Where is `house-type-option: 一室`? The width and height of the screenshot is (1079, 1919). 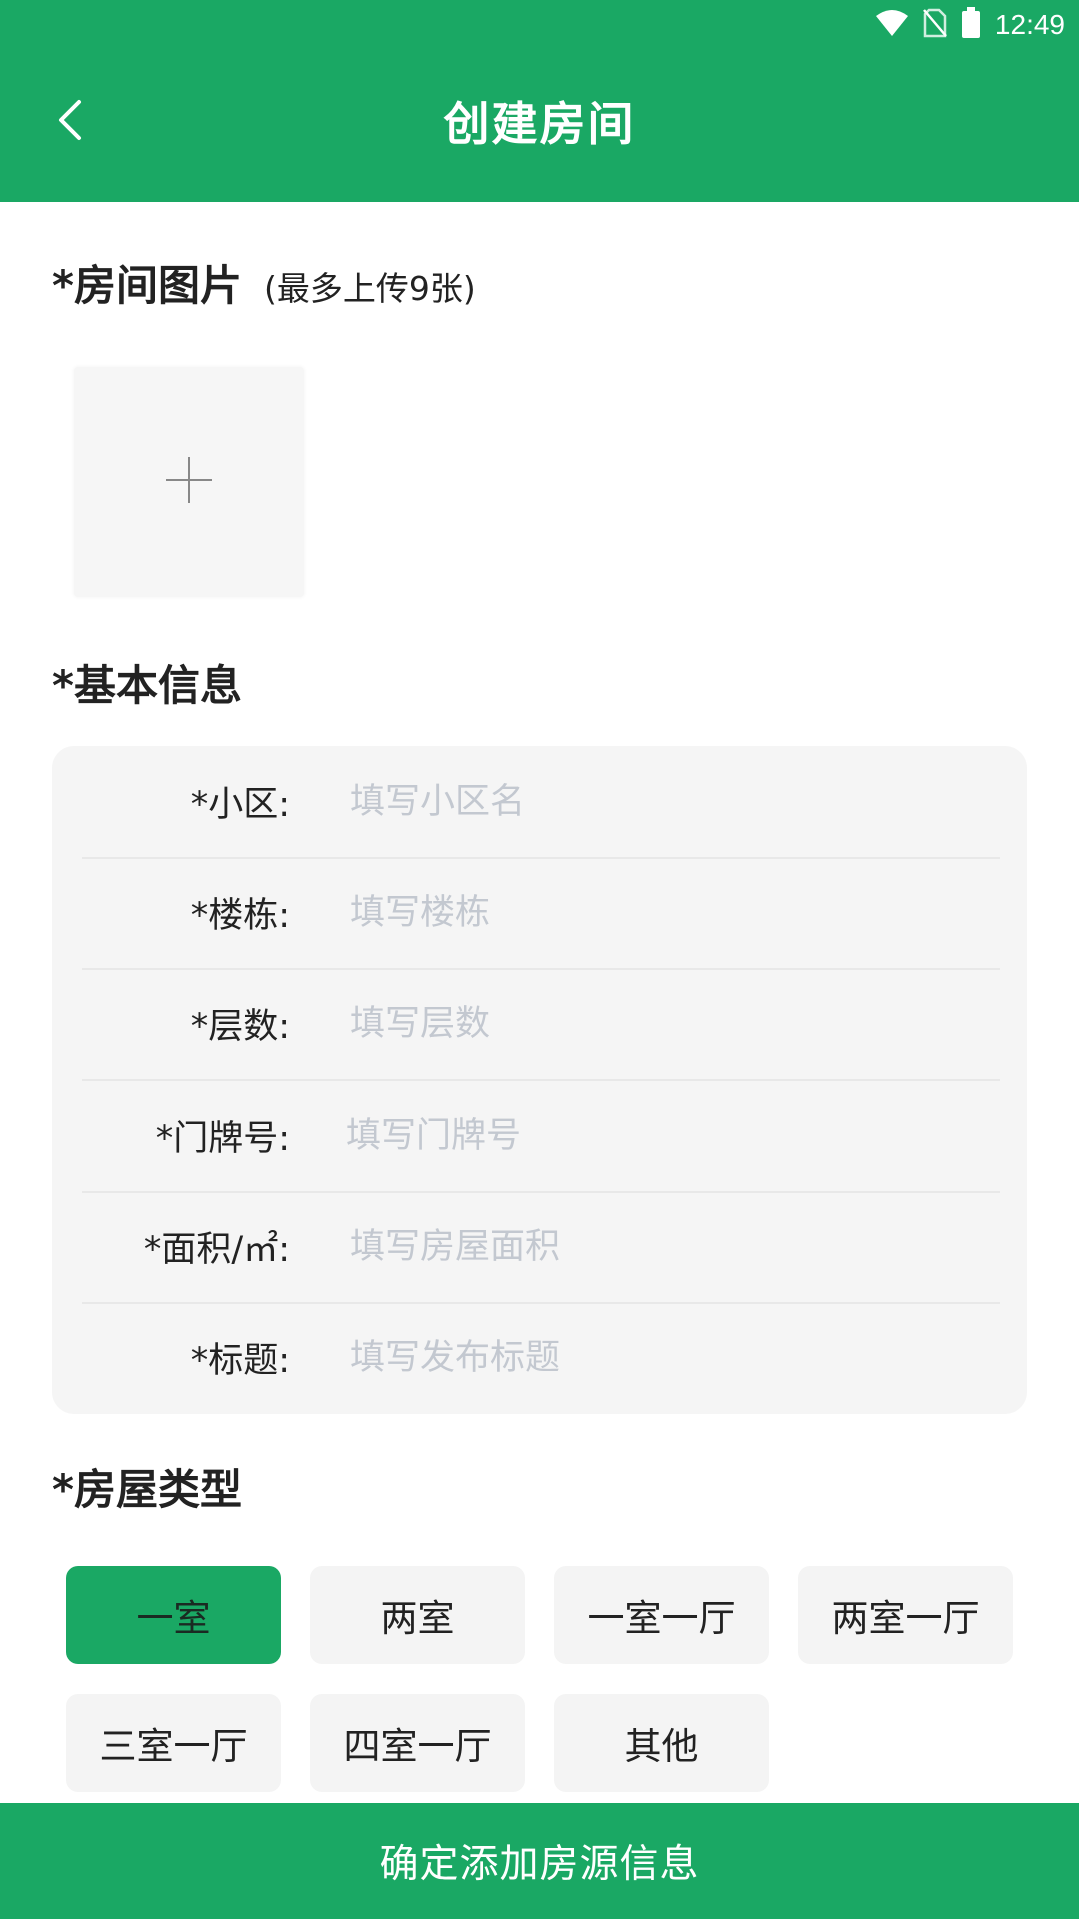 house-type-option: 一室 is located at coordinates (173, 1615).